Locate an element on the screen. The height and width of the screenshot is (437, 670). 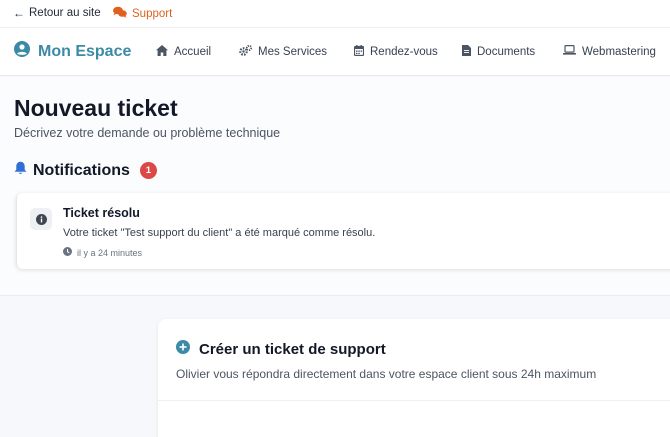
nav-item-mes-services: Mes Services is located at coordinates (283, 51).